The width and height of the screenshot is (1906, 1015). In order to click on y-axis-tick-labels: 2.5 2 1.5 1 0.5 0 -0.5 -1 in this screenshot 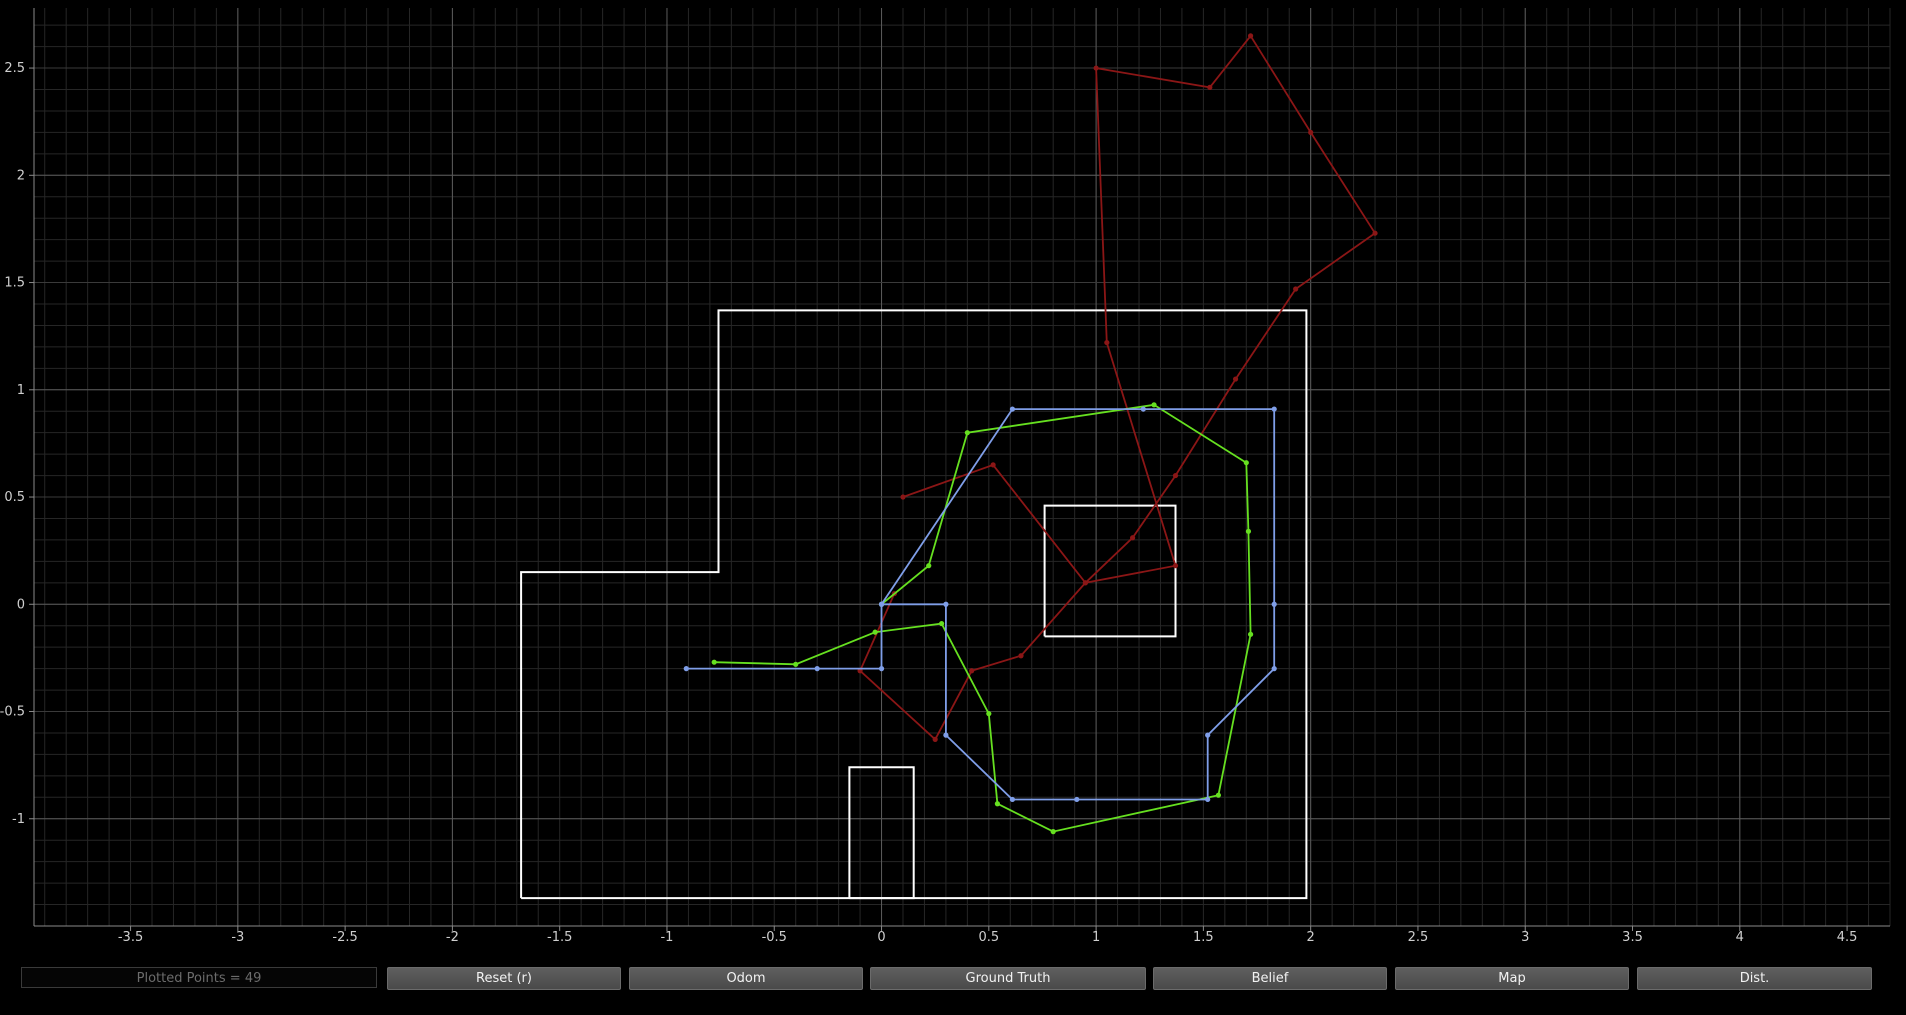, I will do `click(17, 444)`.